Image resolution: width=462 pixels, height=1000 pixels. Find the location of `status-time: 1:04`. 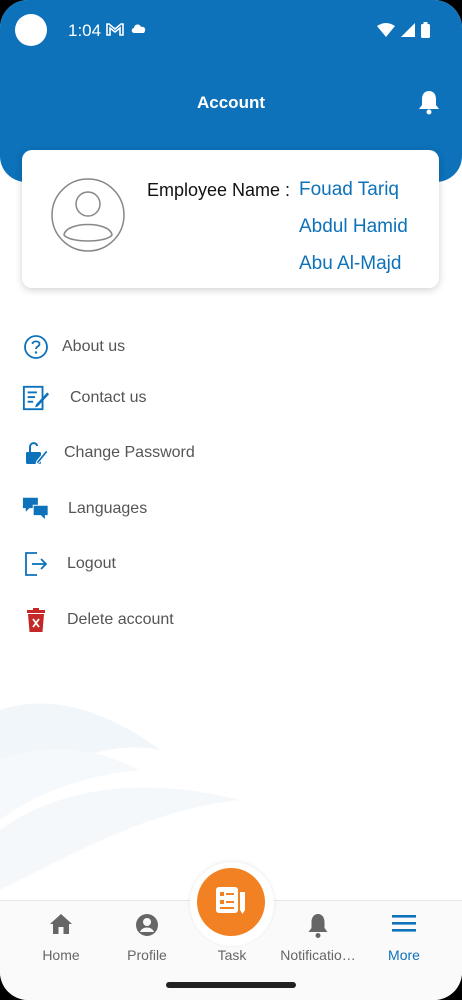

status-time: 1:04 is located at coordinates (85, 30).